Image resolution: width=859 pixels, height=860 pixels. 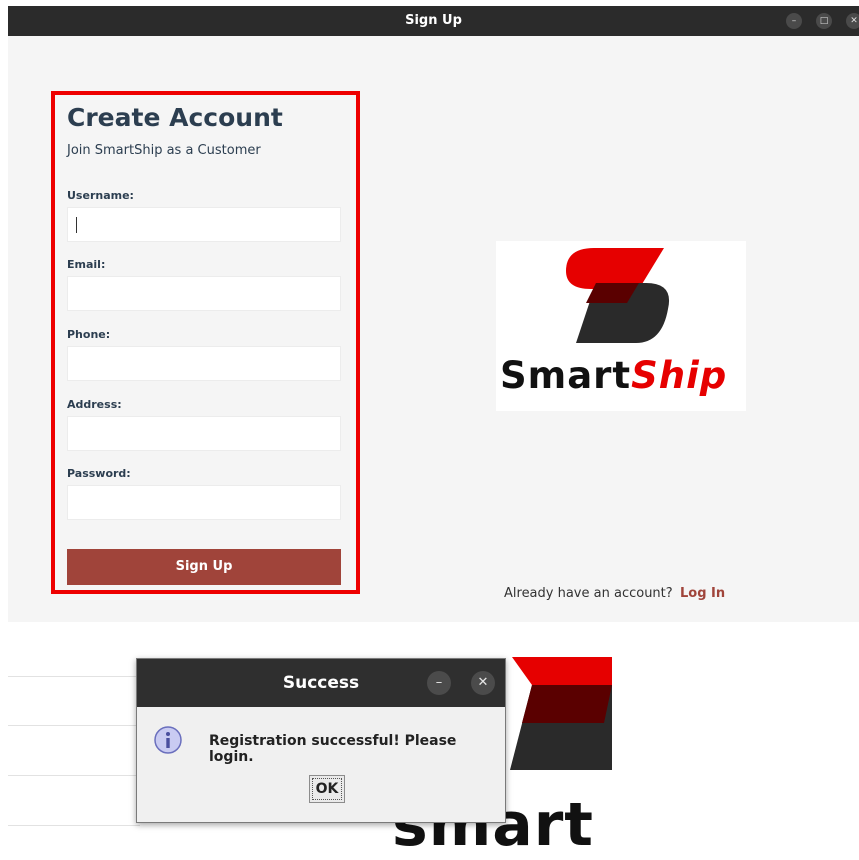 What do you see at coordinates (588, 593) in the screenshot?
I see `login-prompt: Already have an account?` at bounding box center [588, 593].